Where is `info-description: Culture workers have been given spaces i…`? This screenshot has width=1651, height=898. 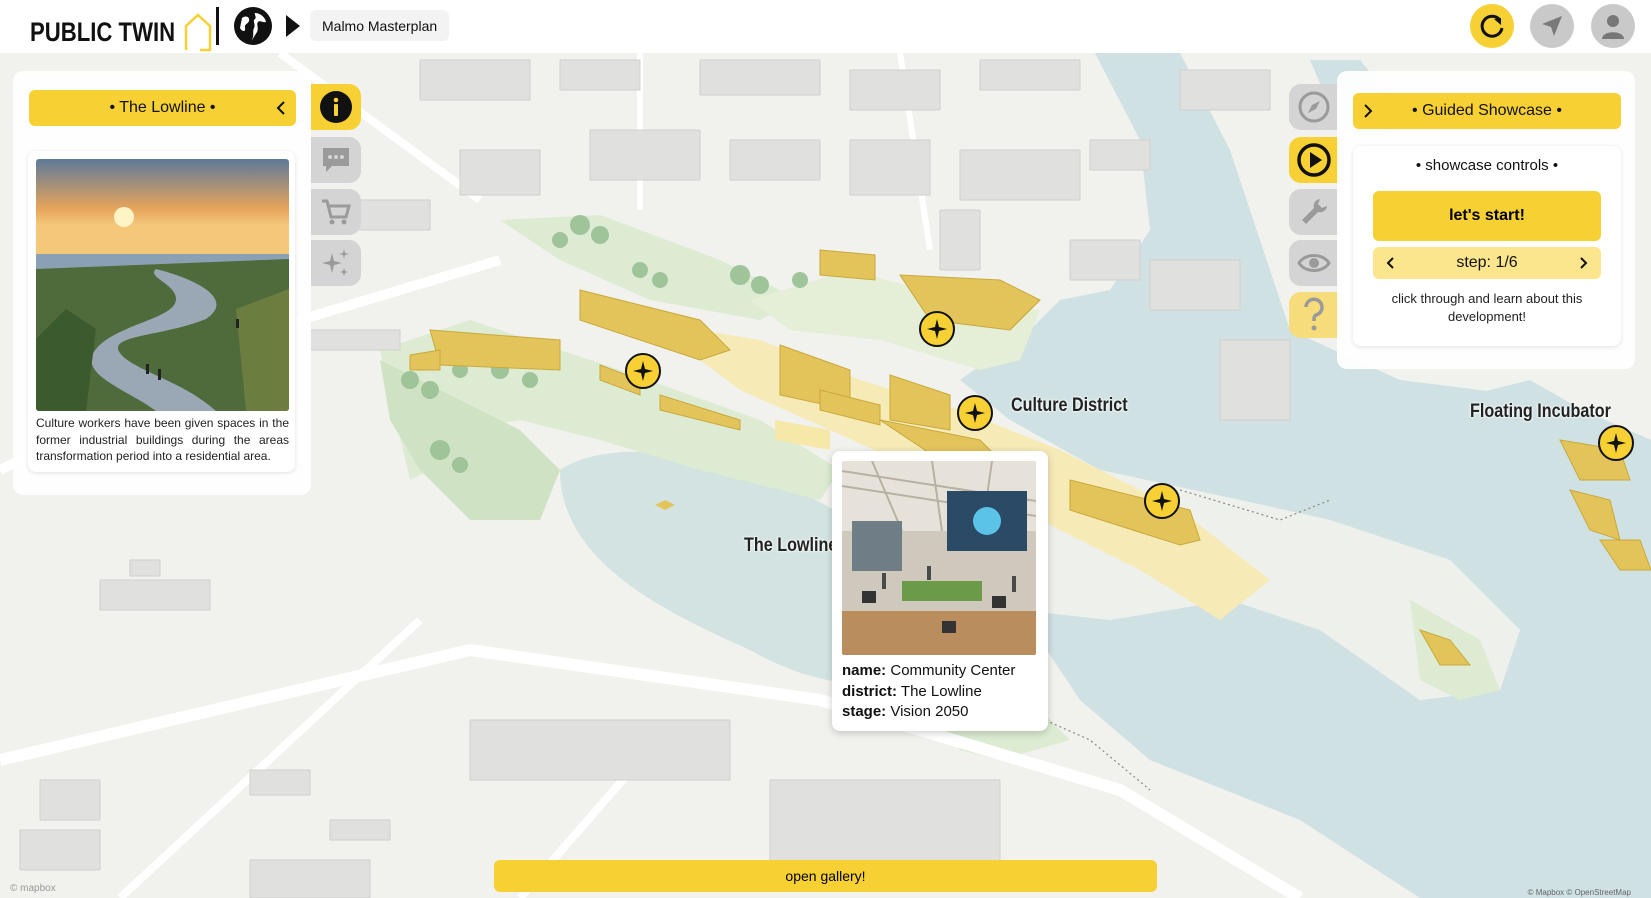 info-description: Culture workers have been given spaces i… is located at coordinates (162, 439).